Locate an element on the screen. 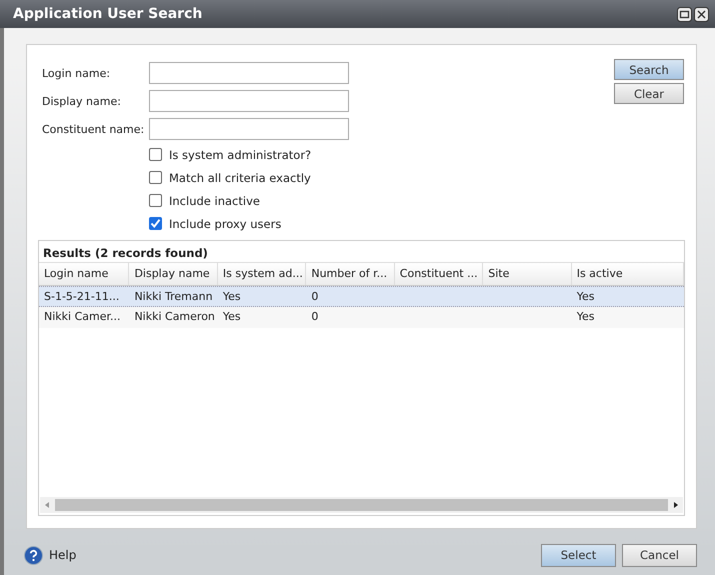  field-label: Display name: is located at coordinates (81, 101).